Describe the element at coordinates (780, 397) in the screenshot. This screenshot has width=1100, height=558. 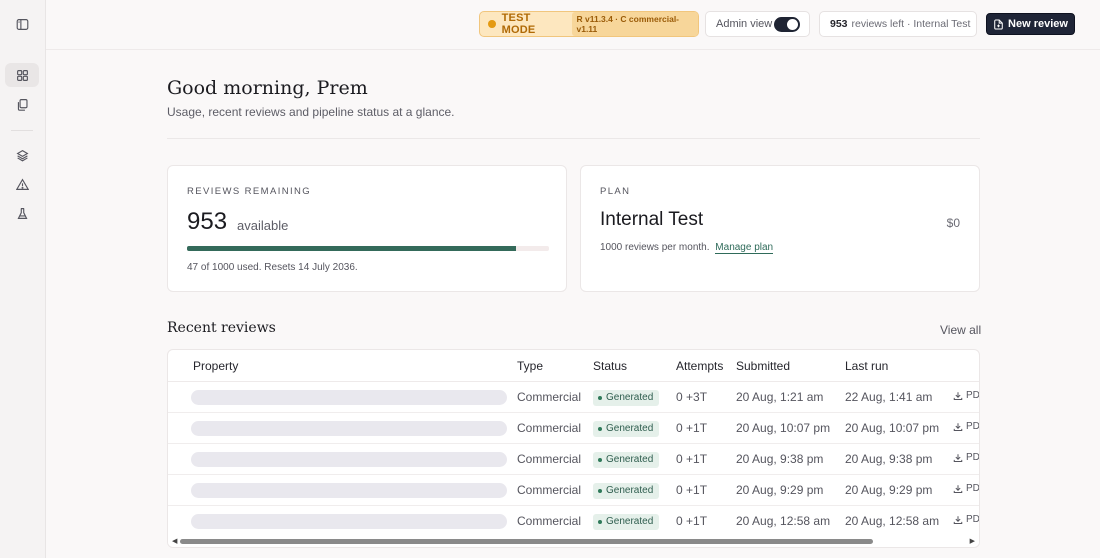
I see `row-submitted: 20 Aug, 1:21 am` at that location.